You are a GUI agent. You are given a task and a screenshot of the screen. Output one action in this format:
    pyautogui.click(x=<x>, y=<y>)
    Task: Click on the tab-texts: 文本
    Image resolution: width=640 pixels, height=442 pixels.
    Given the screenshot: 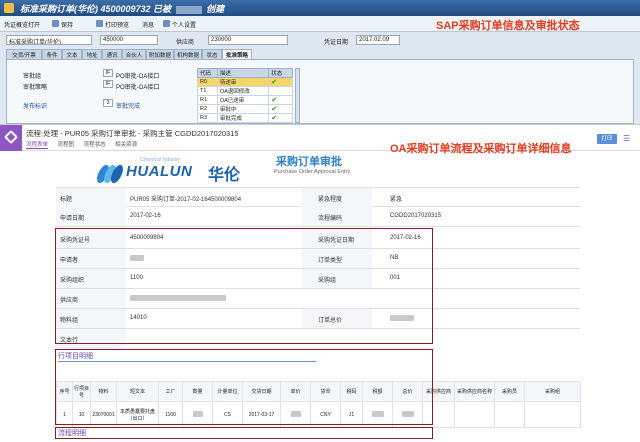 What is the action you would take?
    pyautogui.click(x=72, y=54)
    